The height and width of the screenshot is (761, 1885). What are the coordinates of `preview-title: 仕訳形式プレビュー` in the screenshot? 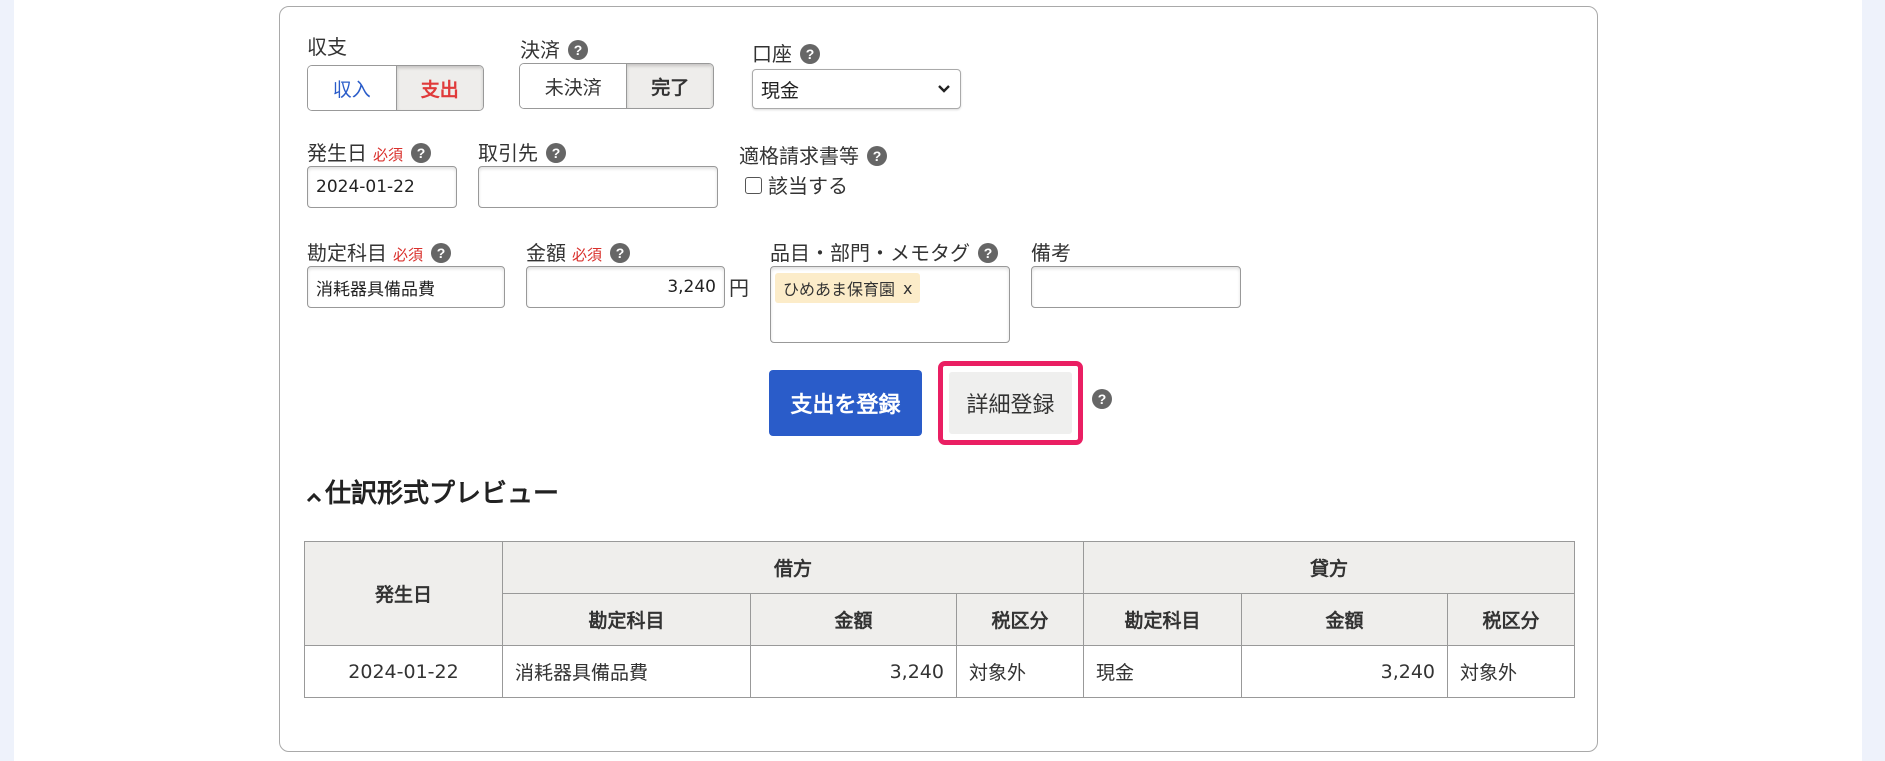 It's located at (442, 494).